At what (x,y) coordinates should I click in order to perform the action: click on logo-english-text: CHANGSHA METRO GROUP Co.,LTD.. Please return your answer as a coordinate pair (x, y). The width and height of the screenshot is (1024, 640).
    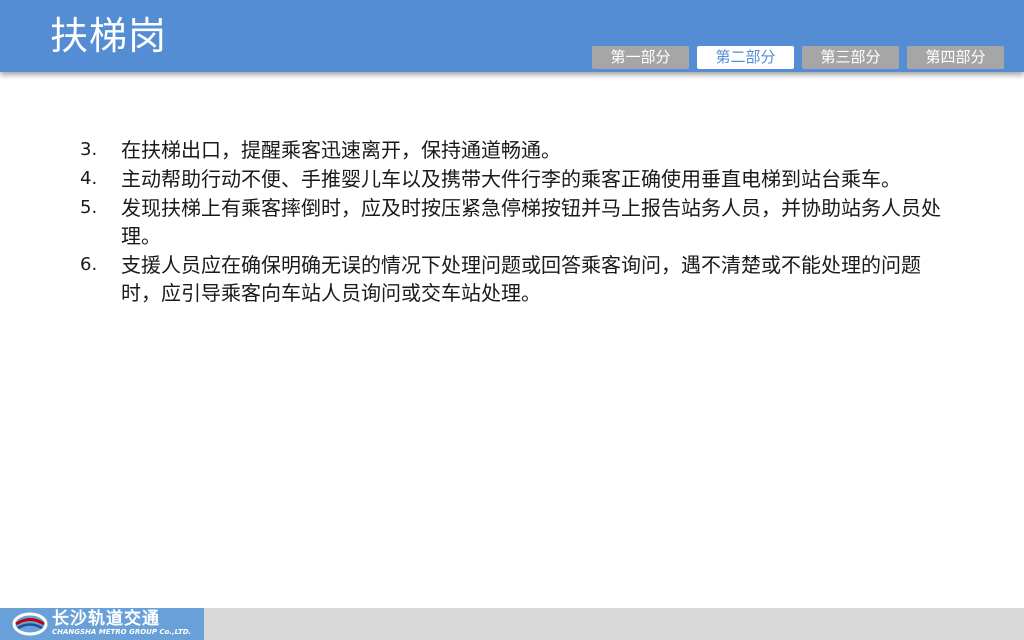
    Looking at the image, I should click on (122, 632).